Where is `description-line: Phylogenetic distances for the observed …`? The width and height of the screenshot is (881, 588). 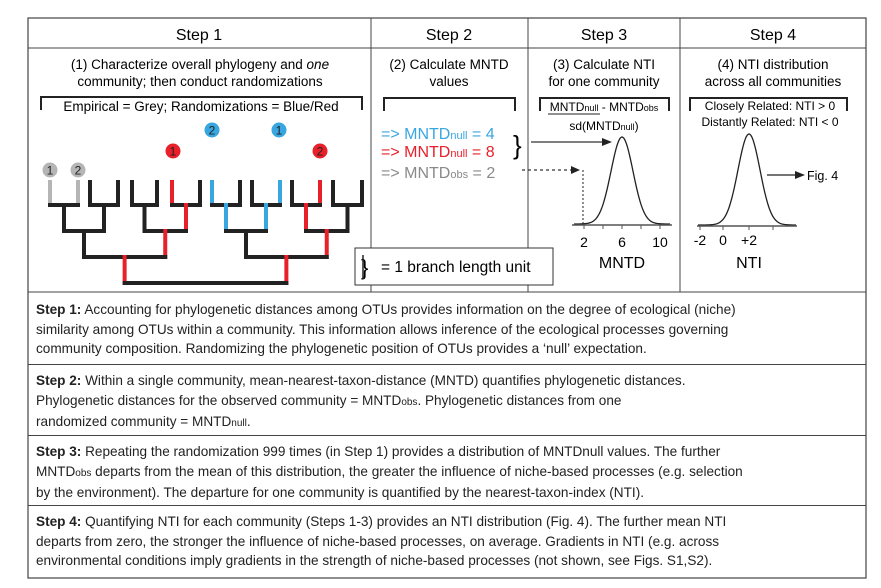
description-line: Phylogenetic distances for the observed … is located at coordinates (329, 400).